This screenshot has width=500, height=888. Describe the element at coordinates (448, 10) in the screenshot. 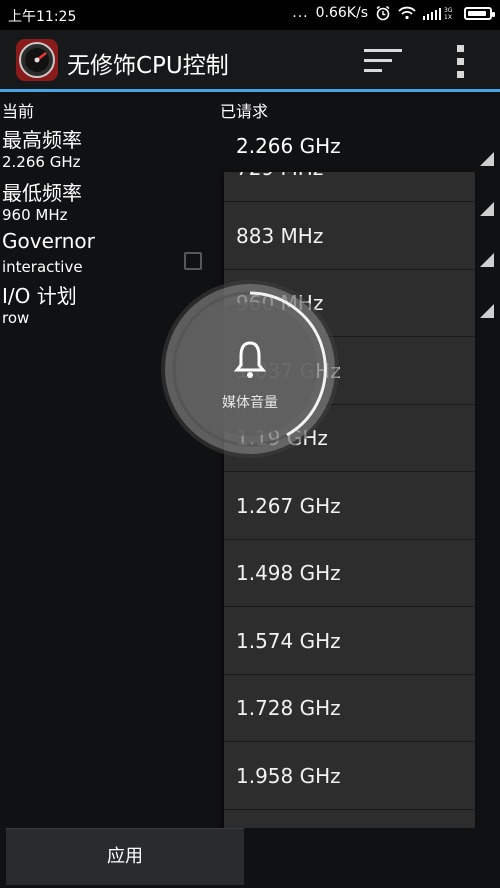

I see `network-3g-label: 3G` at that location.